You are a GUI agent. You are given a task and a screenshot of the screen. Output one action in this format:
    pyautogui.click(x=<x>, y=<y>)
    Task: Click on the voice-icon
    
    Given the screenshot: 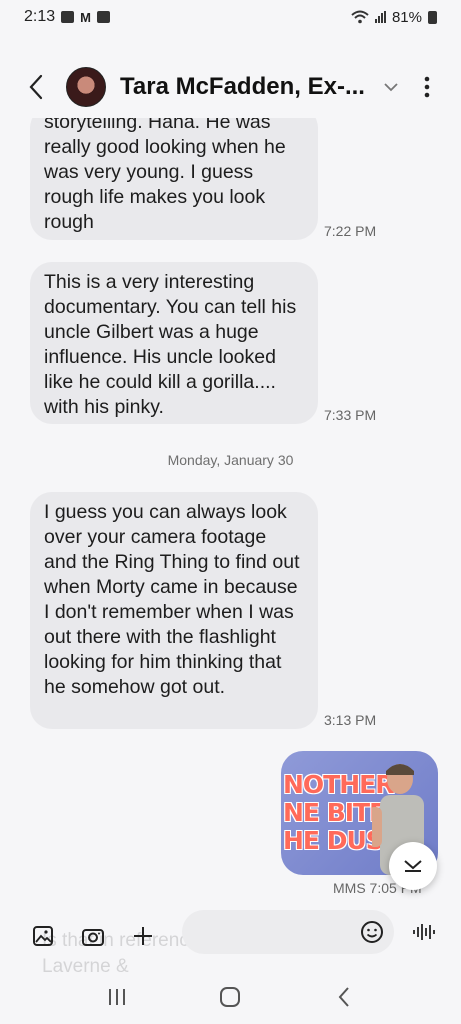 What is the action you would take?
    pyautogui.click(x=424, y=932)
    